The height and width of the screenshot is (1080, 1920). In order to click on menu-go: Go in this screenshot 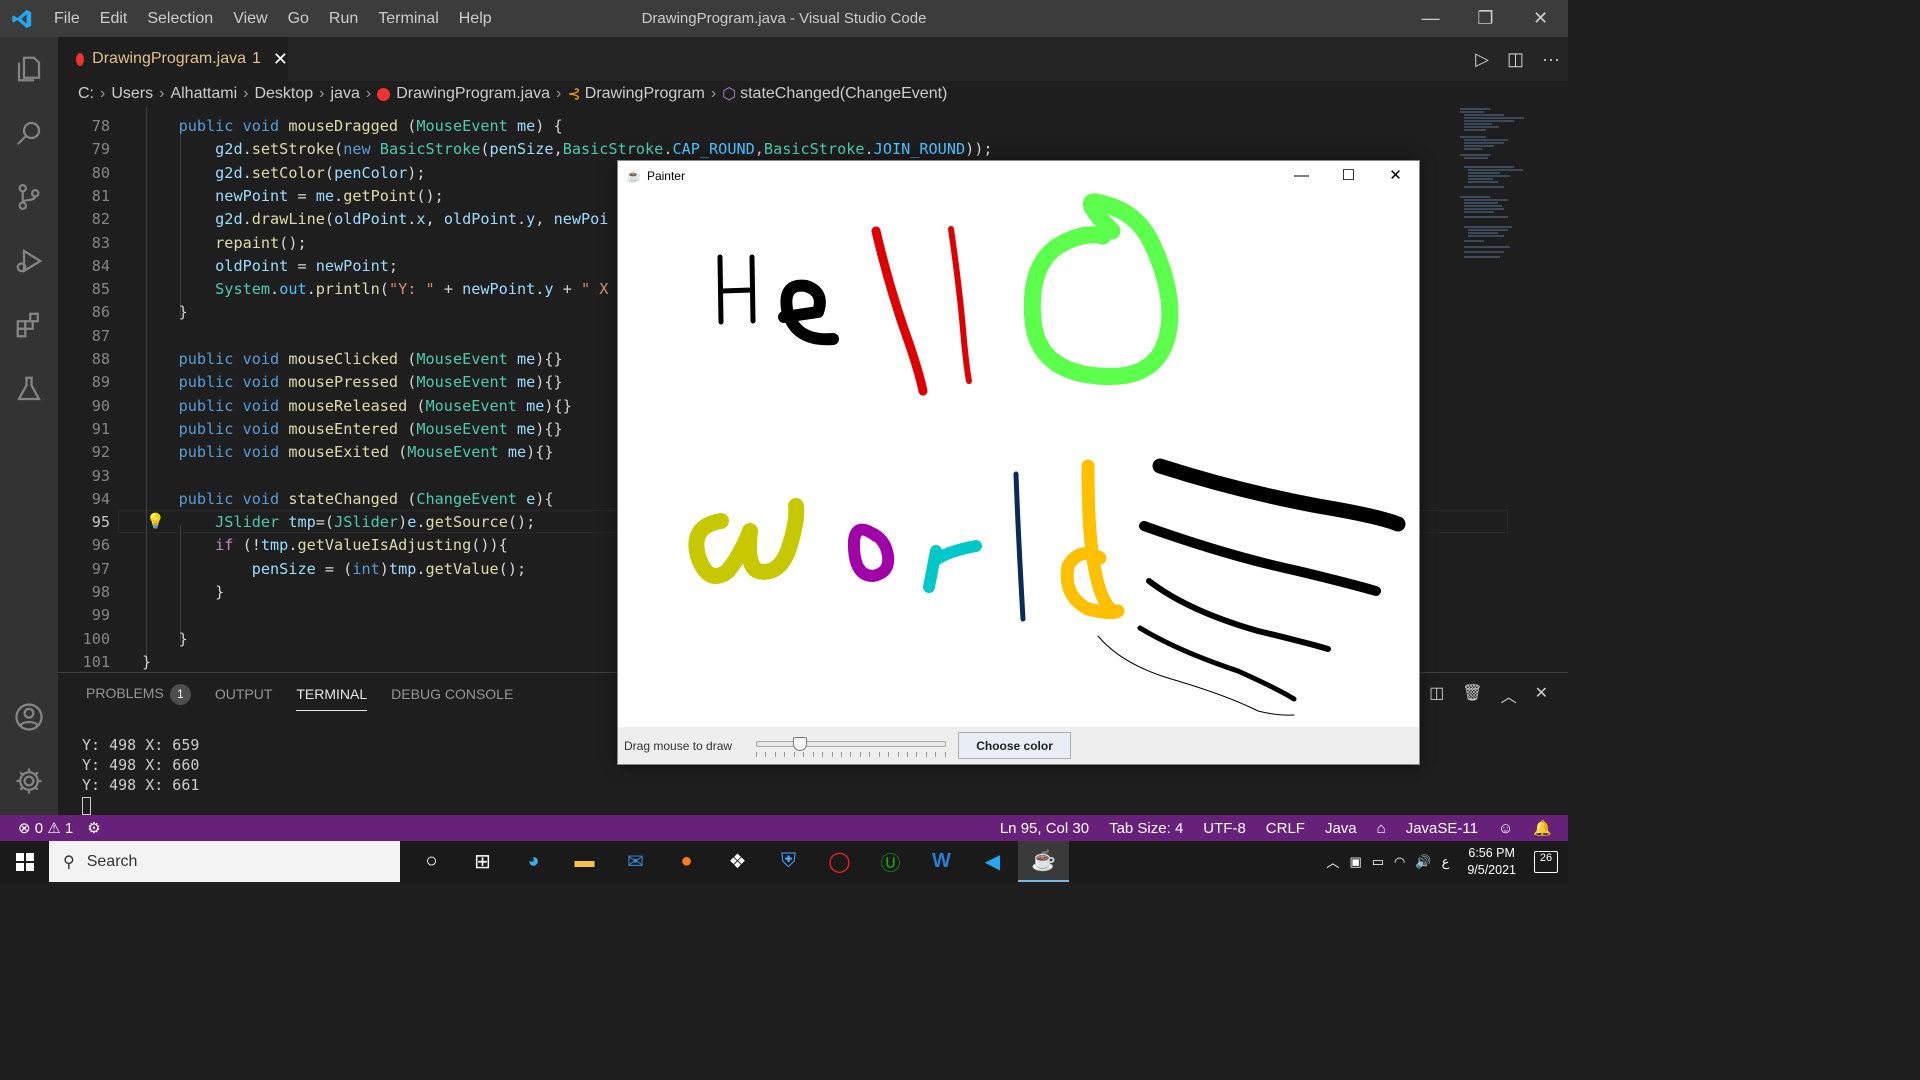, I will do `click(298, 18)`.